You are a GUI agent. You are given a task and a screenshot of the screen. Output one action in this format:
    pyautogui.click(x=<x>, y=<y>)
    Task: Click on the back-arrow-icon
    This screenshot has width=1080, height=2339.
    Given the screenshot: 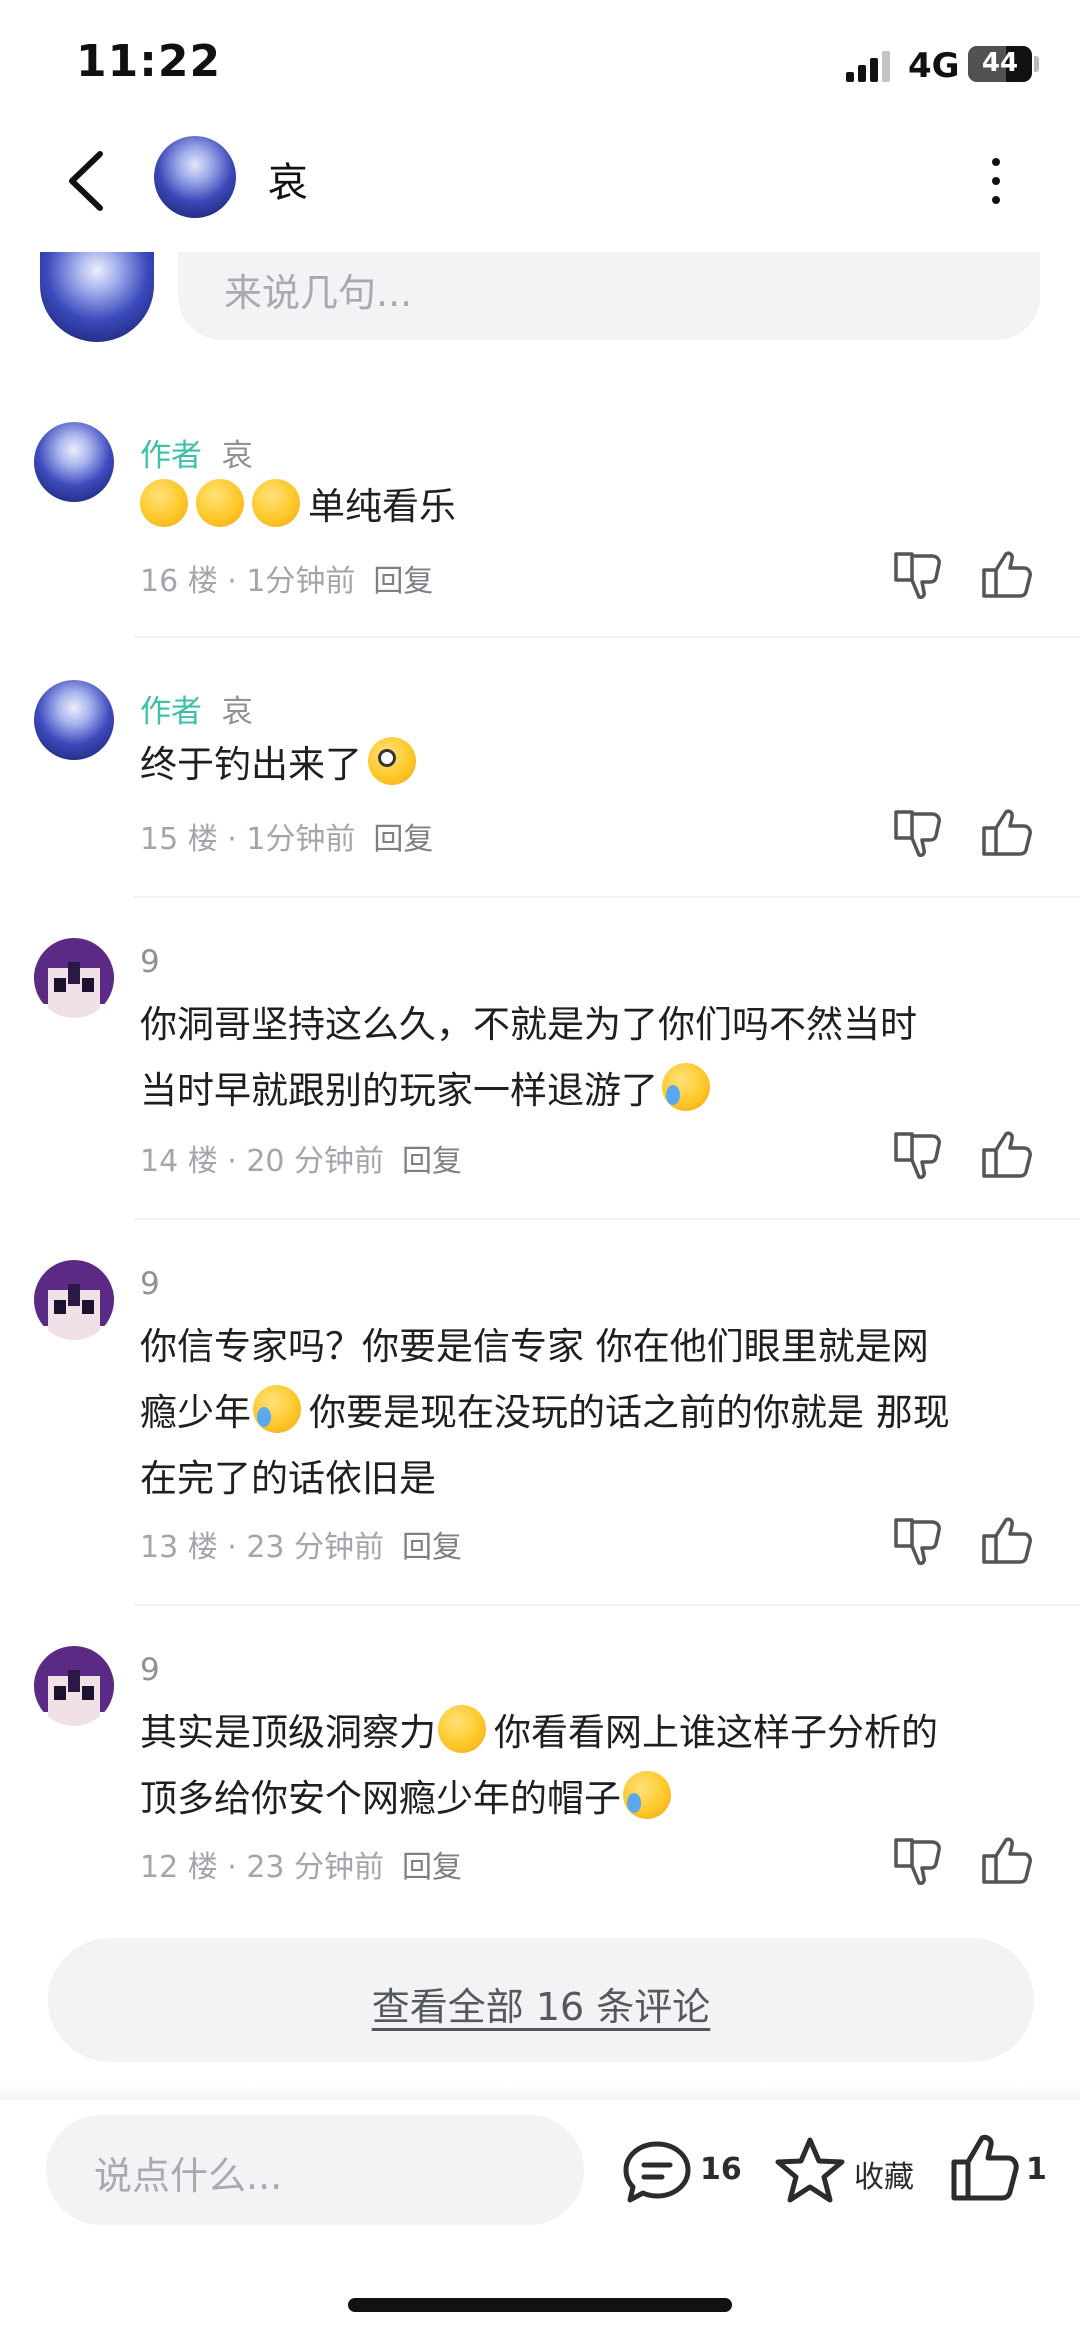 What is the action you would take?
    pyautogui.click(x=86, y=181)
    